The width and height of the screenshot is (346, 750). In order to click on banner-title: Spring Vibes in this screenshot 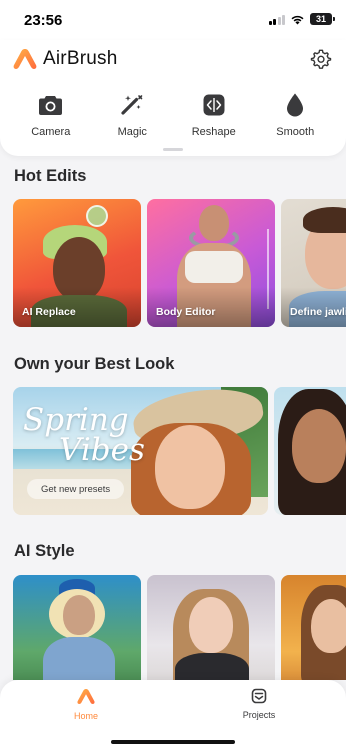, I will do `click(88, 436)`.